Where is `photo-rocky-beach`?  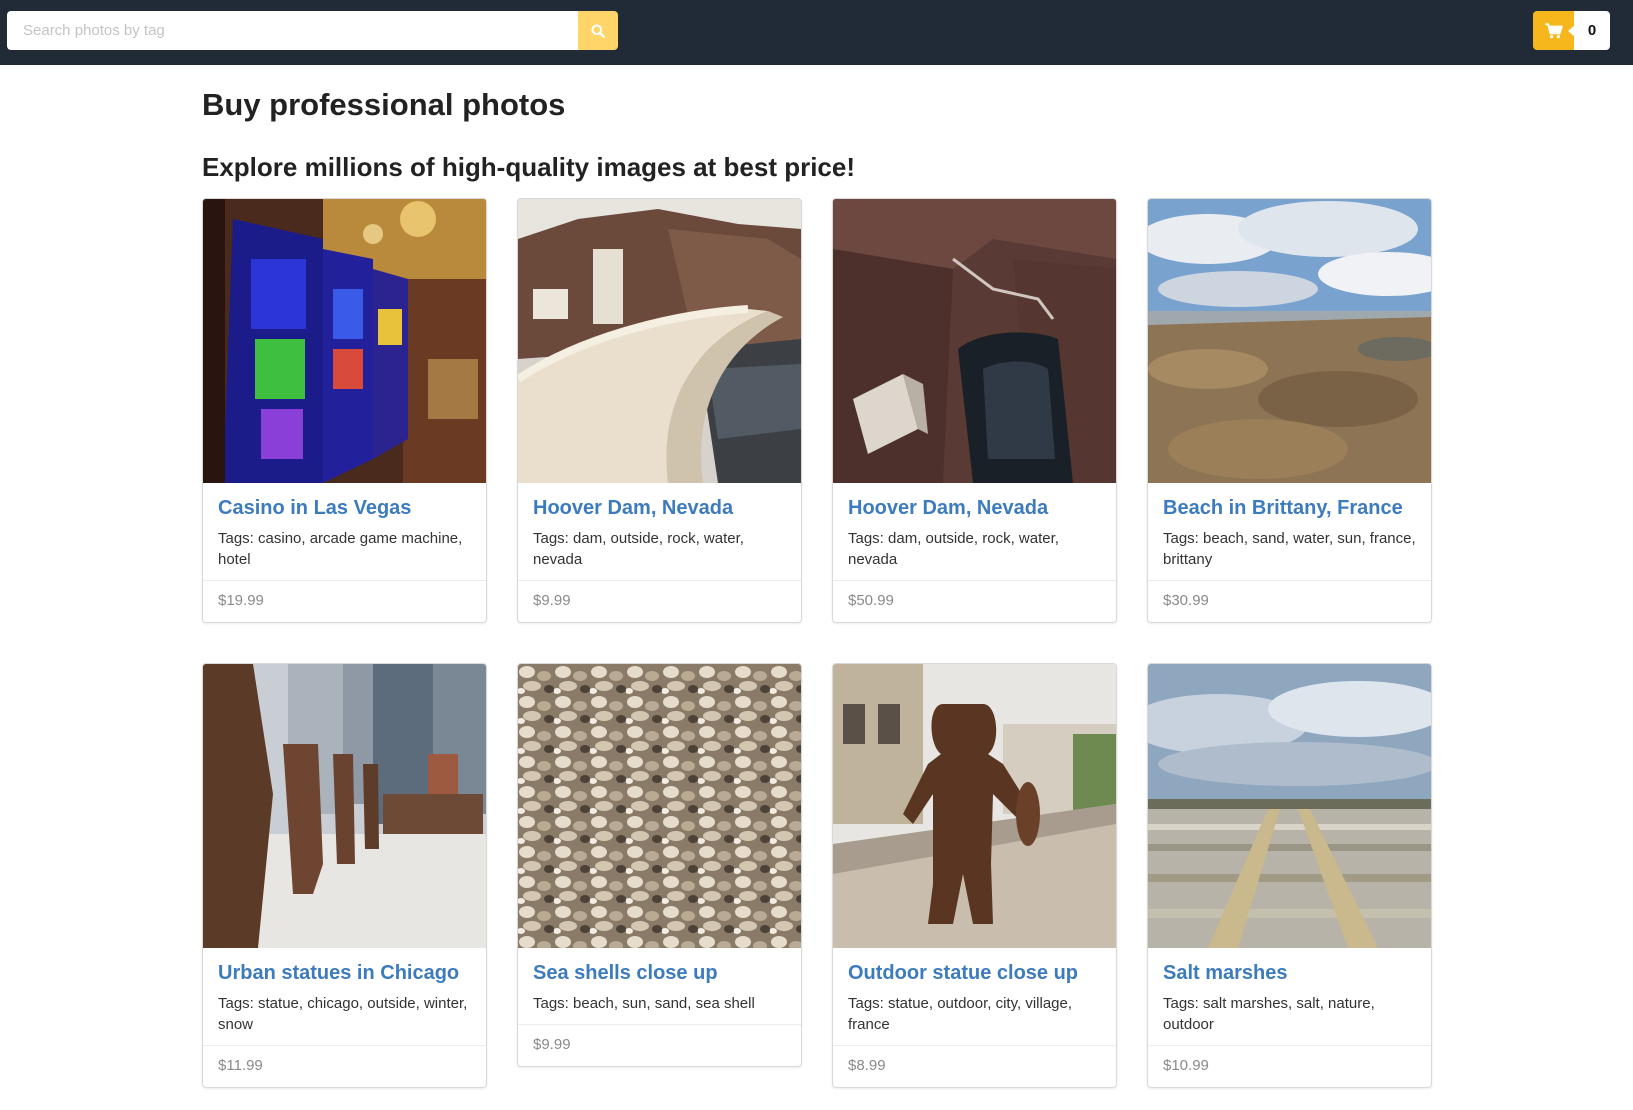 photo-rocky-beach is located at coordinates (1289, 341).